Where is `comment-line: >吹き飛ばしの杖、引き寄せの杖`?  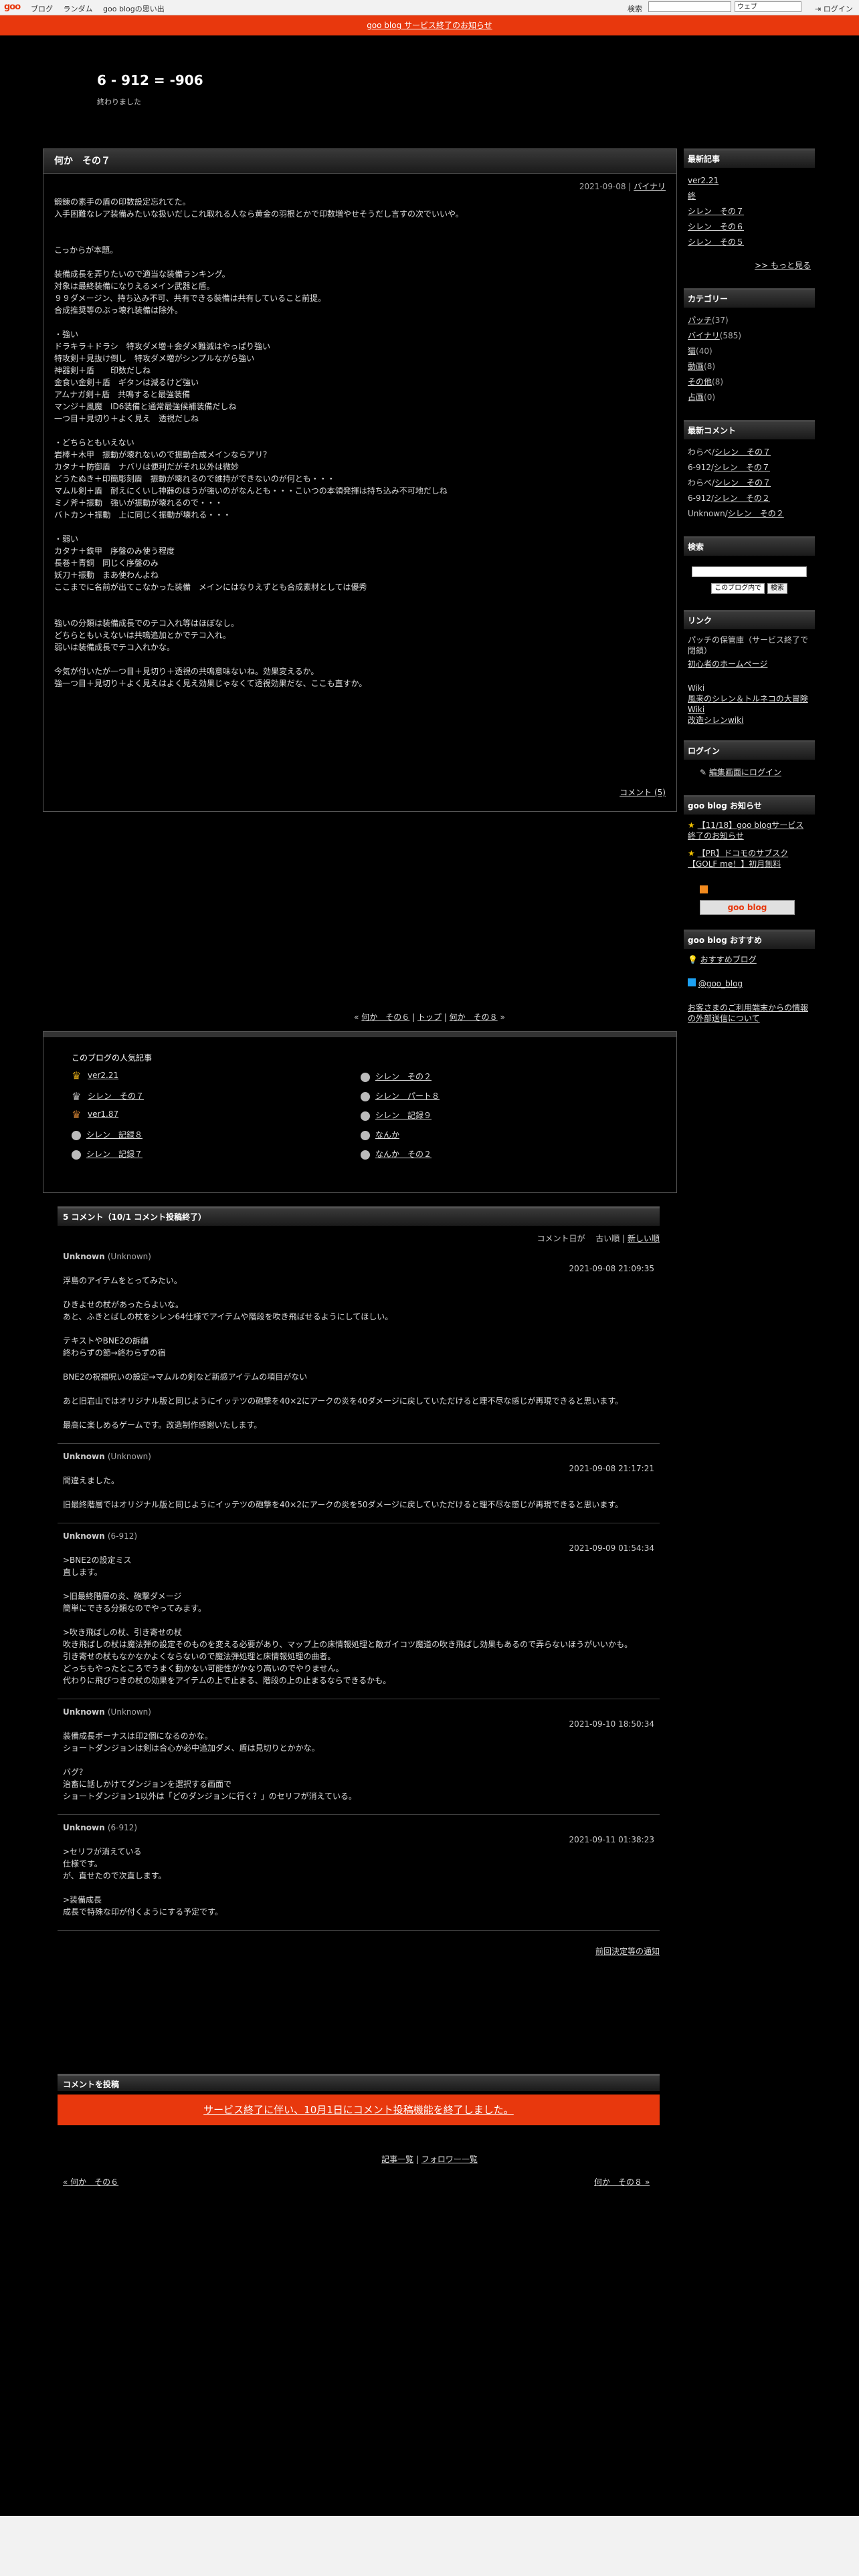 comment-line: >吹き飛ばしの杖、引き寄せの杖 is located at coordinates (123, 1632).